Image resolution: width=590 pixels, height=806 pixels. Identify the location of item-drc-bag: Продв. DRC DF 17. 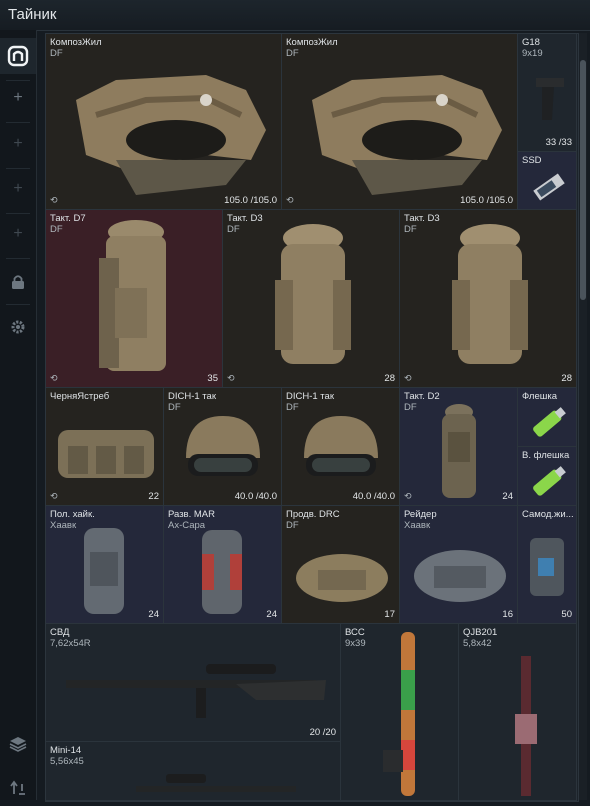
(341, 565).